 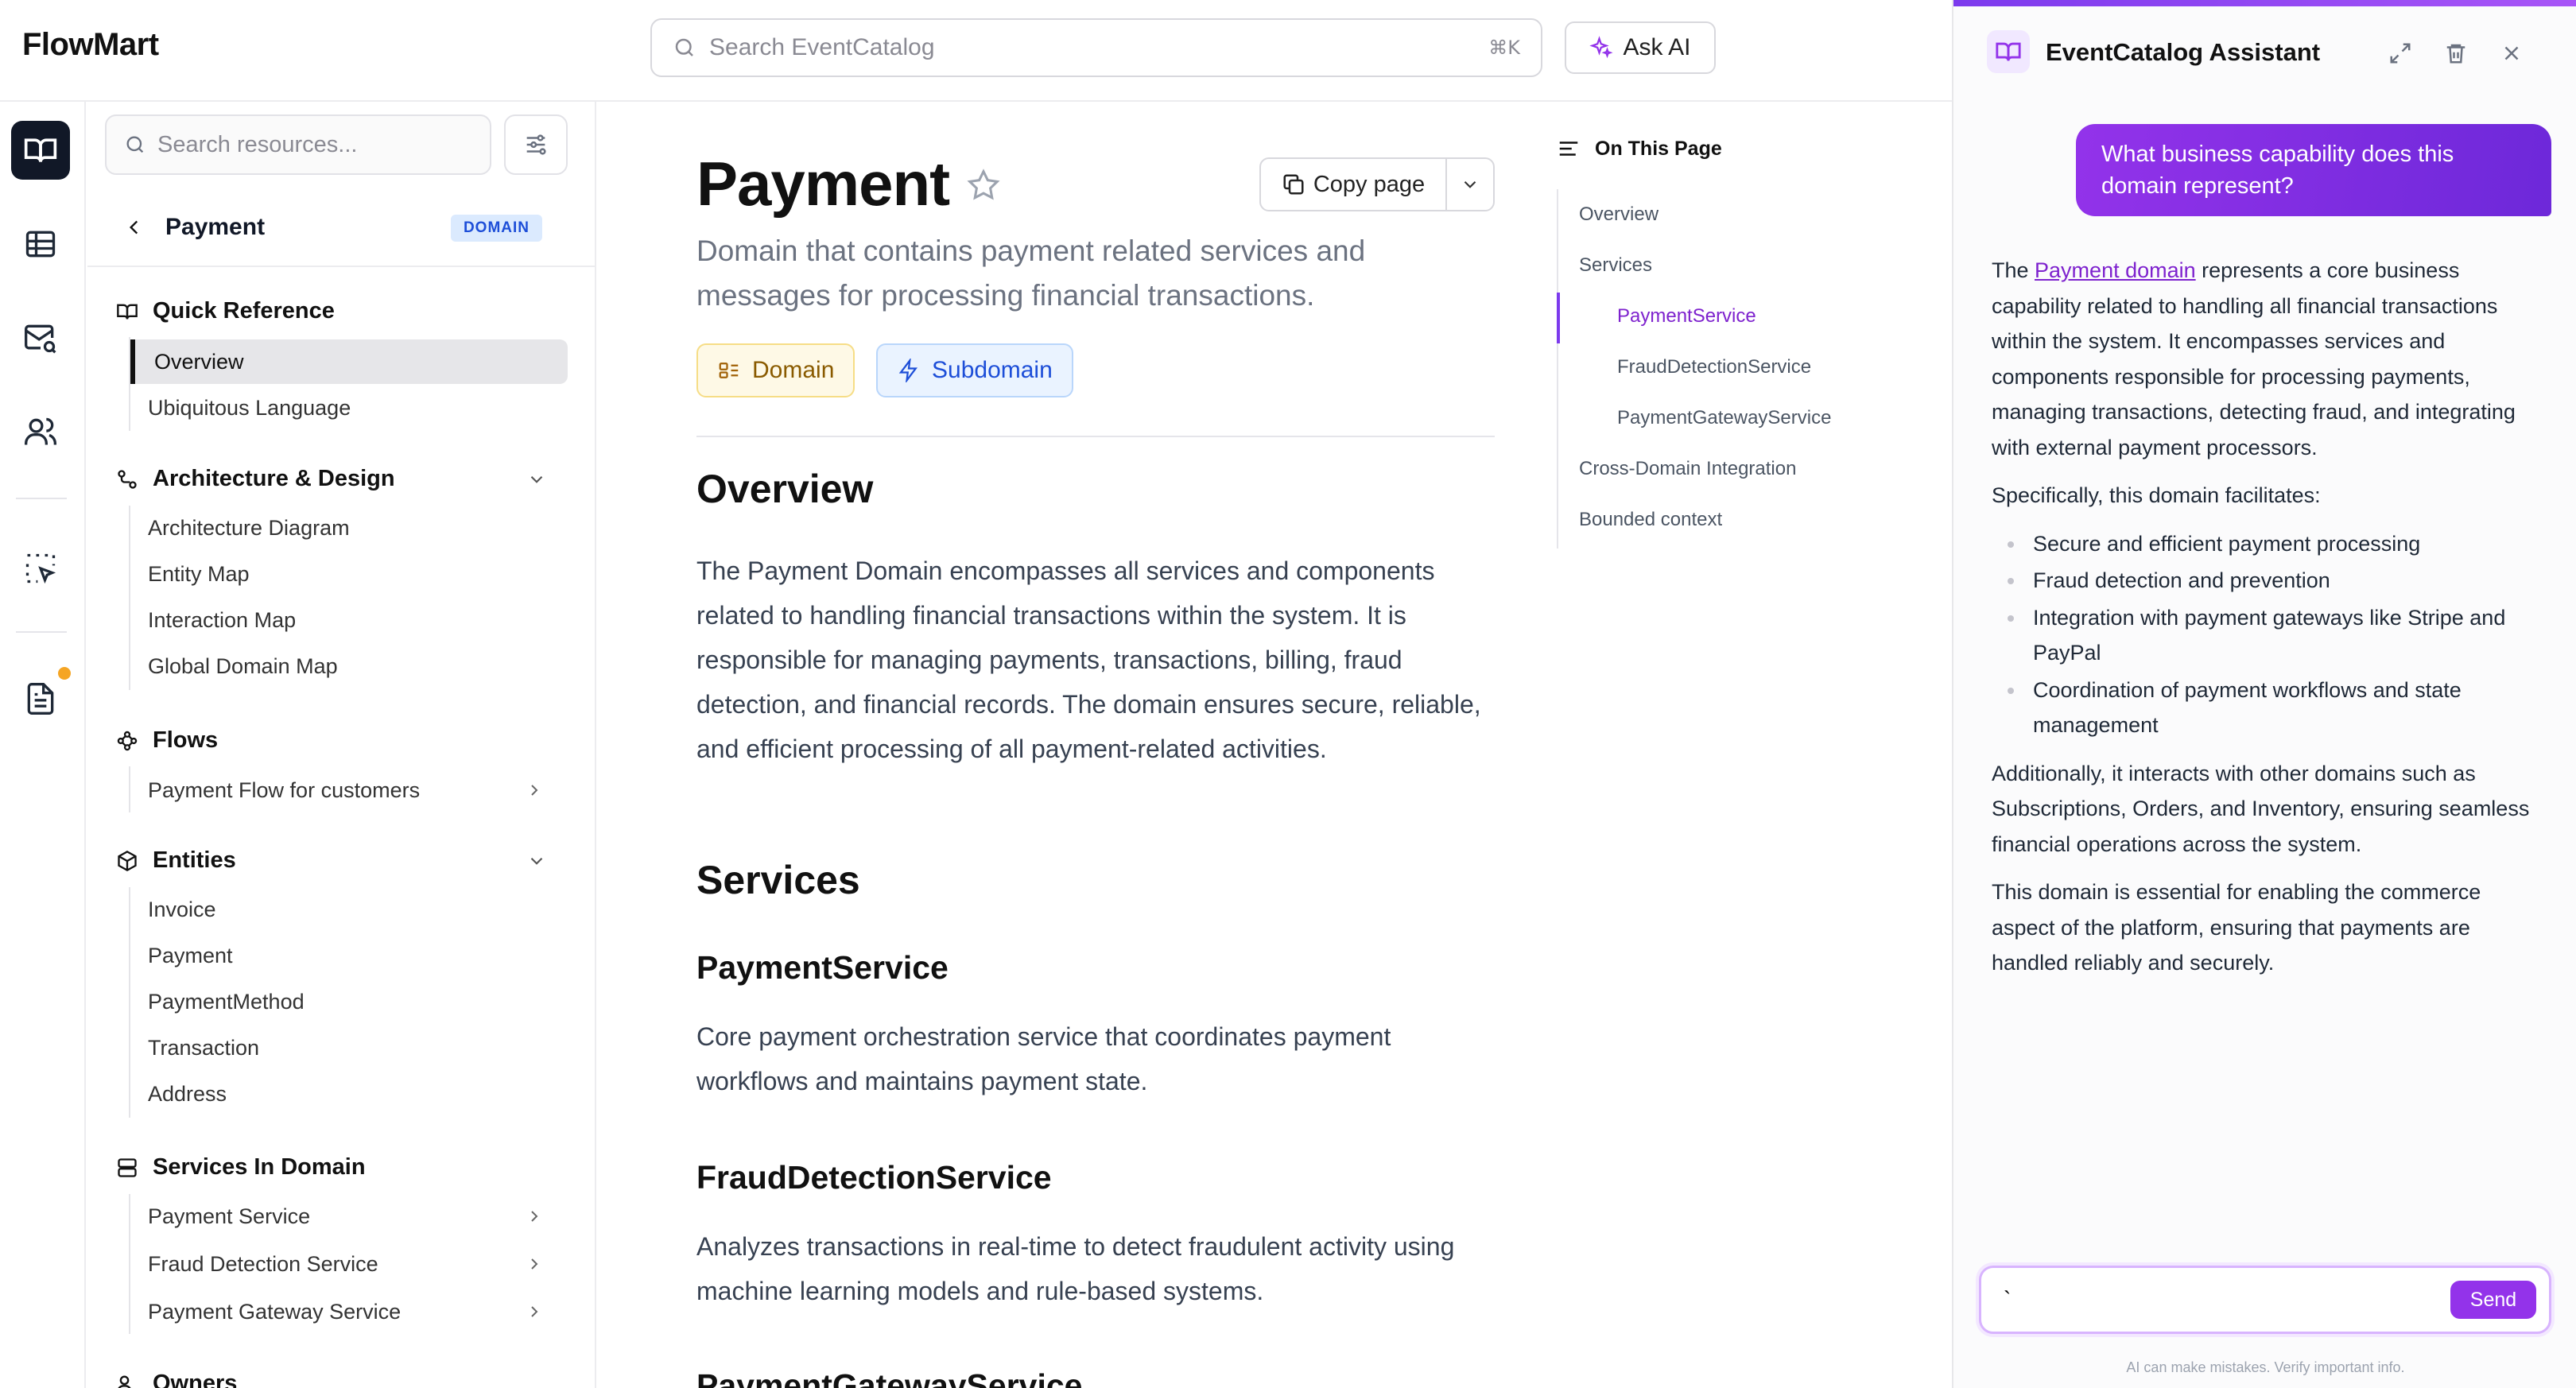 I want to click on box-icon, so click(x=128, y=860).